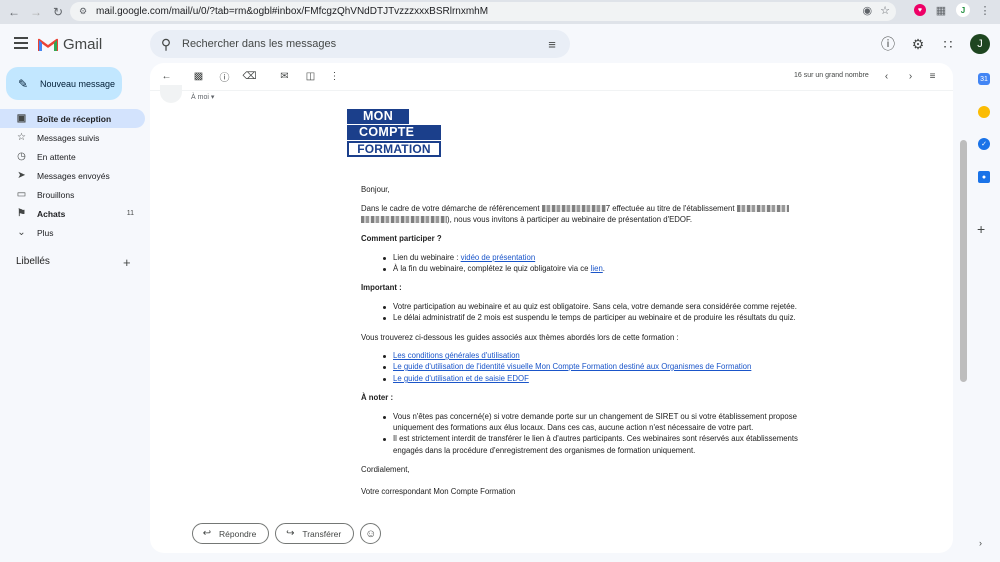 This screenshot has width=1000, height=562. I want to click on side-panel: 31 ✓ ● + ›, so click(984, 308).